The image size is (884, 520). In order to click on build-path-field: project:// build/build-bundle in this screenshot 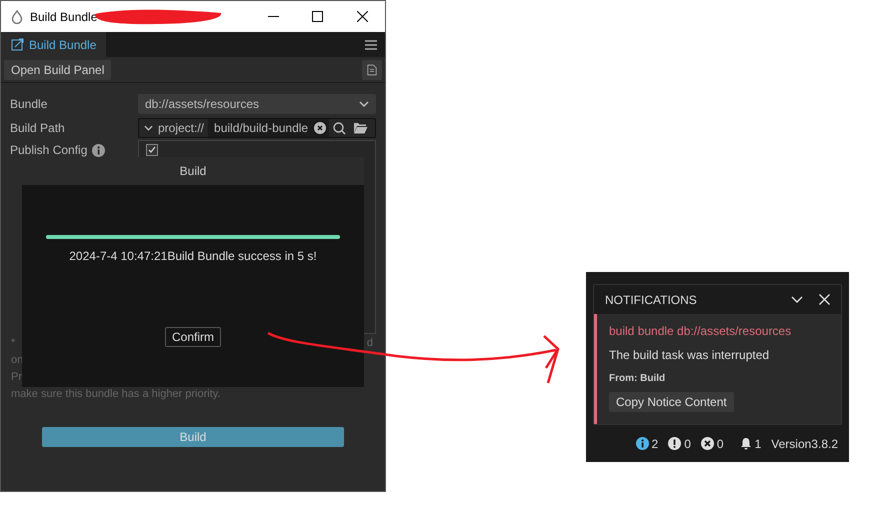, I will do `click(257, 128)`.